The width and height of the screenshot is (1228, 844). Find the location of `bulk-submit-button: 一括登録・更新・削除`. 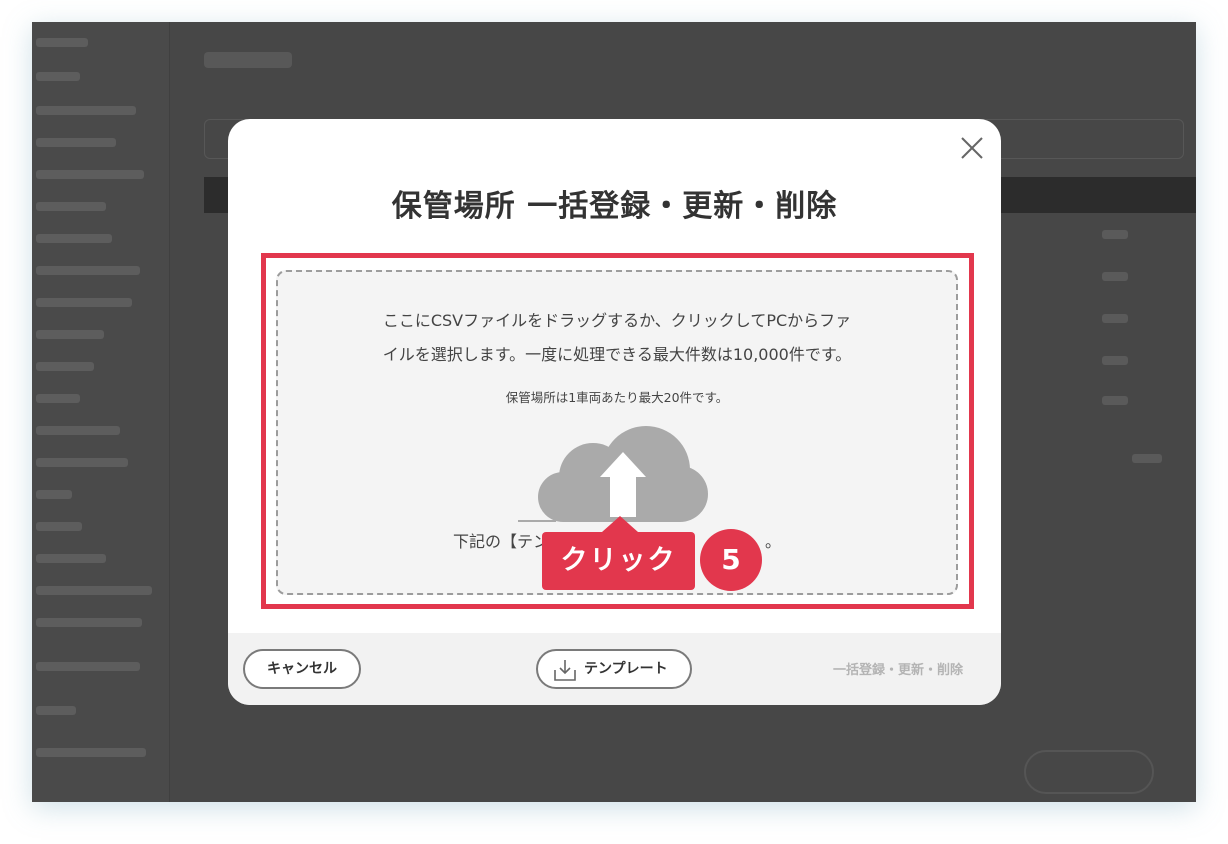

bulk-submit-button: 一括登録・更新・削除 is located at coordinates (898, 668).